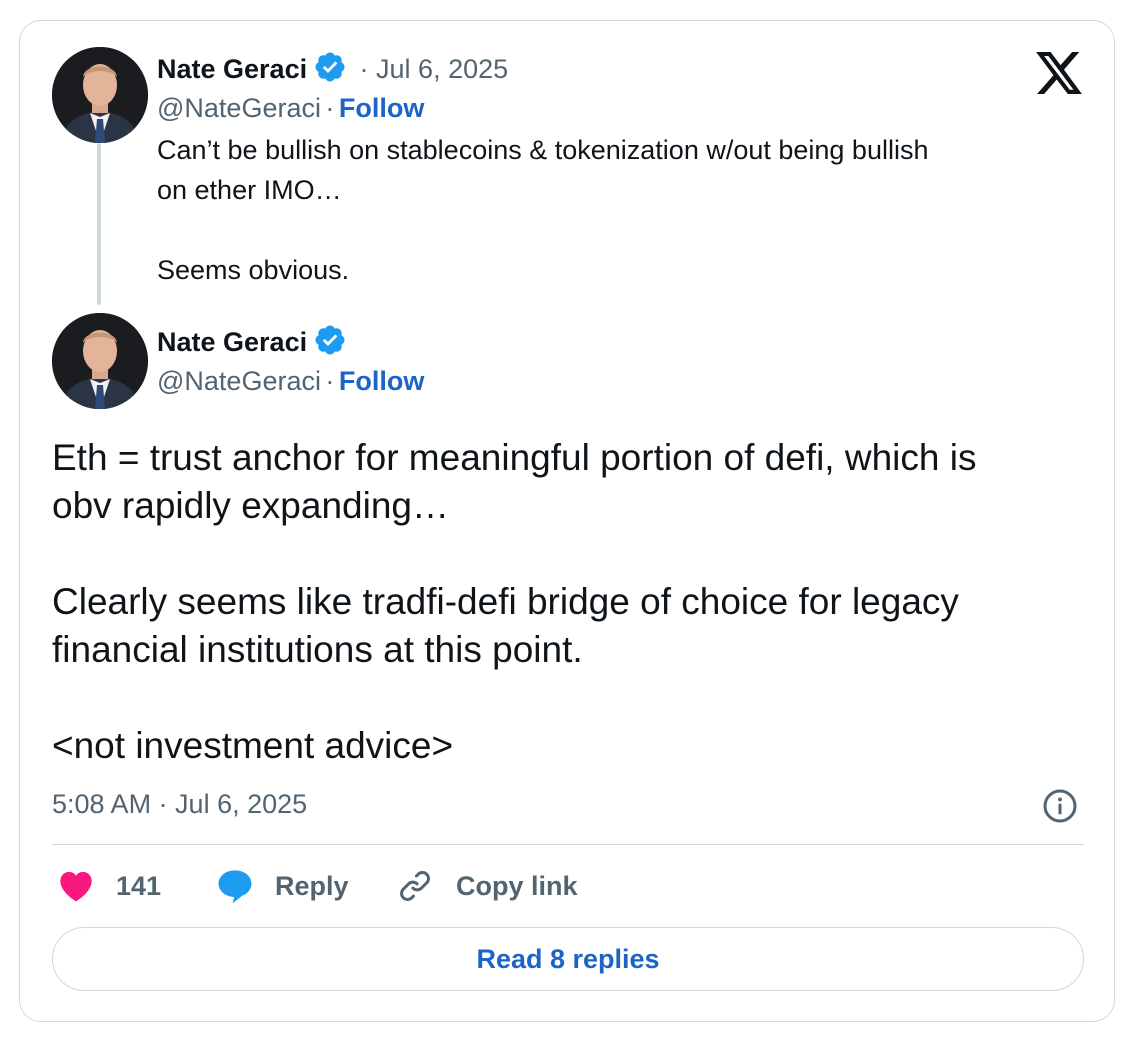  I want to click on copy-link-label: Copy link, so click(517, 885).